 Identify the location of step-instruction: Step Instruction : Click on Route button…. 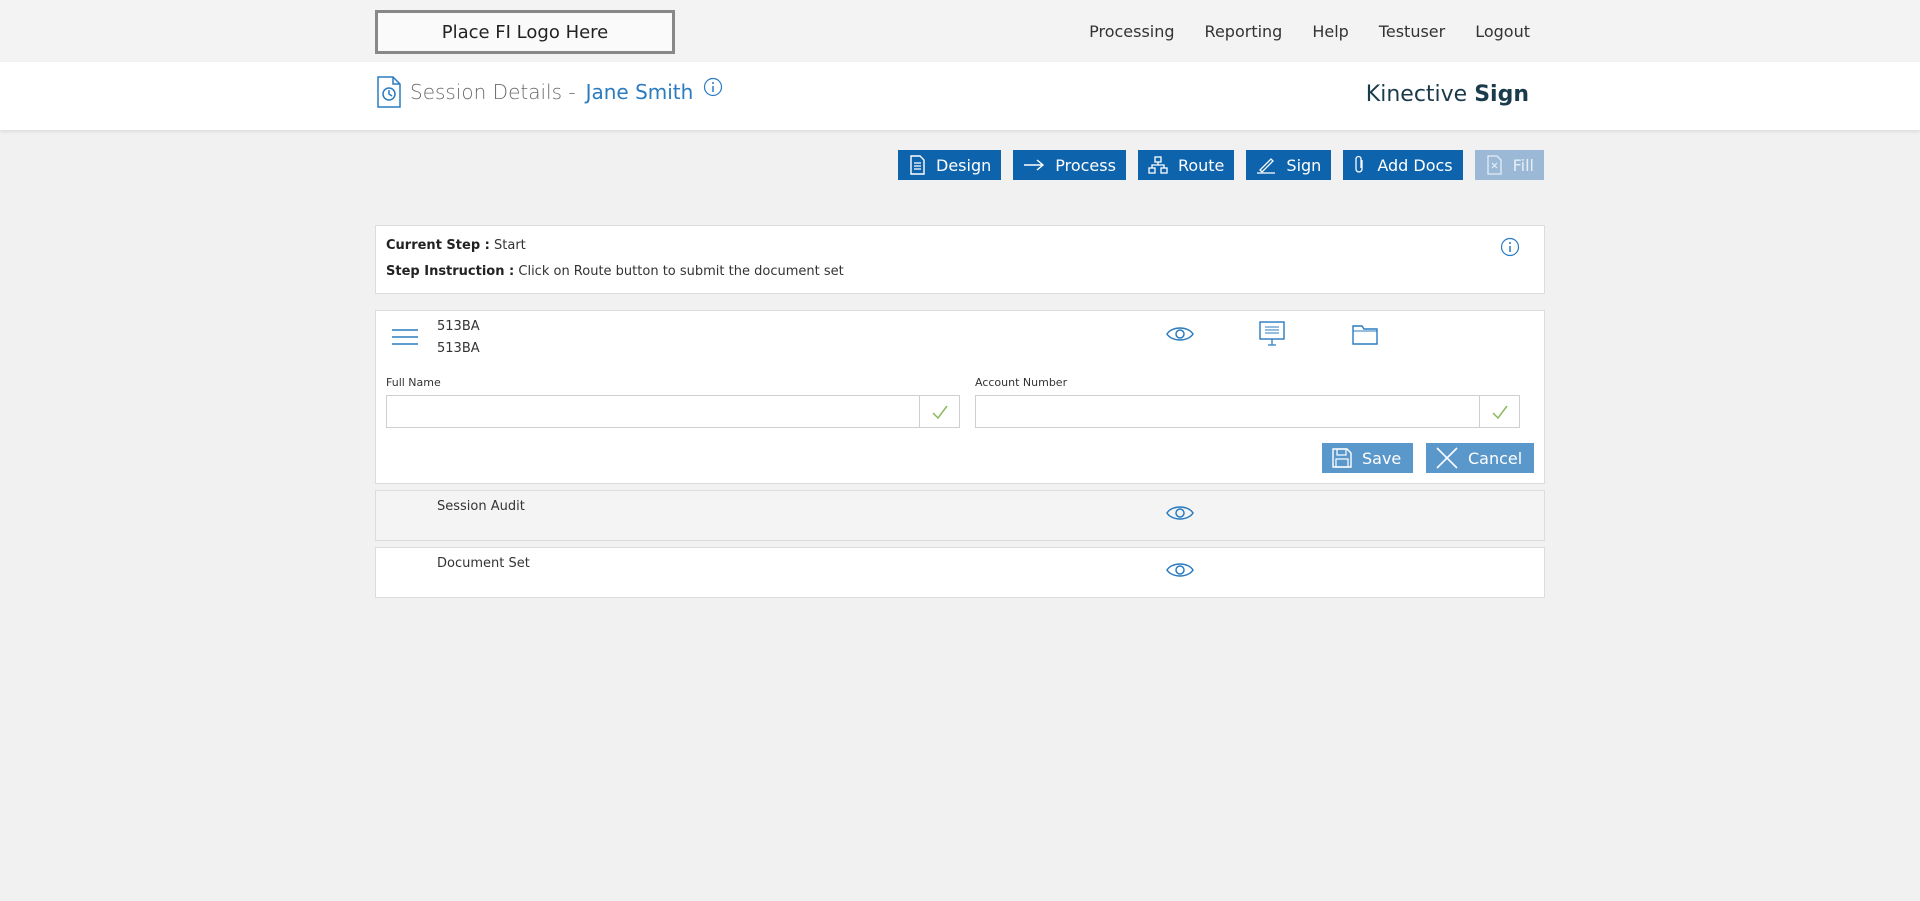
(615, 271).